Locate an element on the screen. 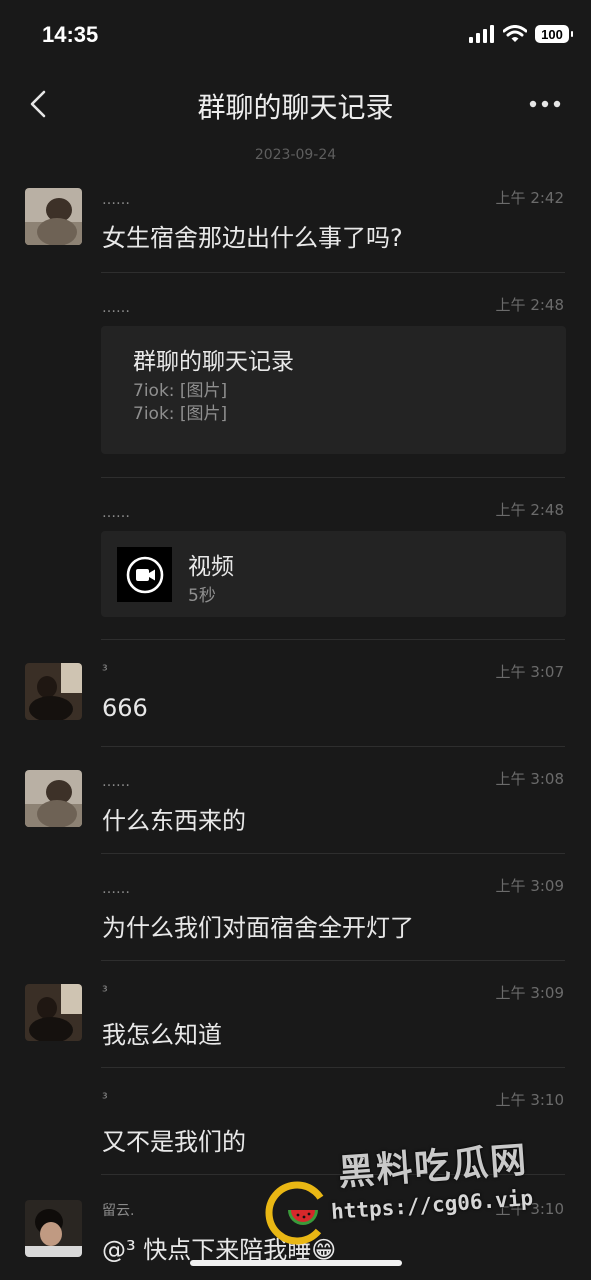  page-title: 群聊的聊天记录 is located at coordinates (295, 107).